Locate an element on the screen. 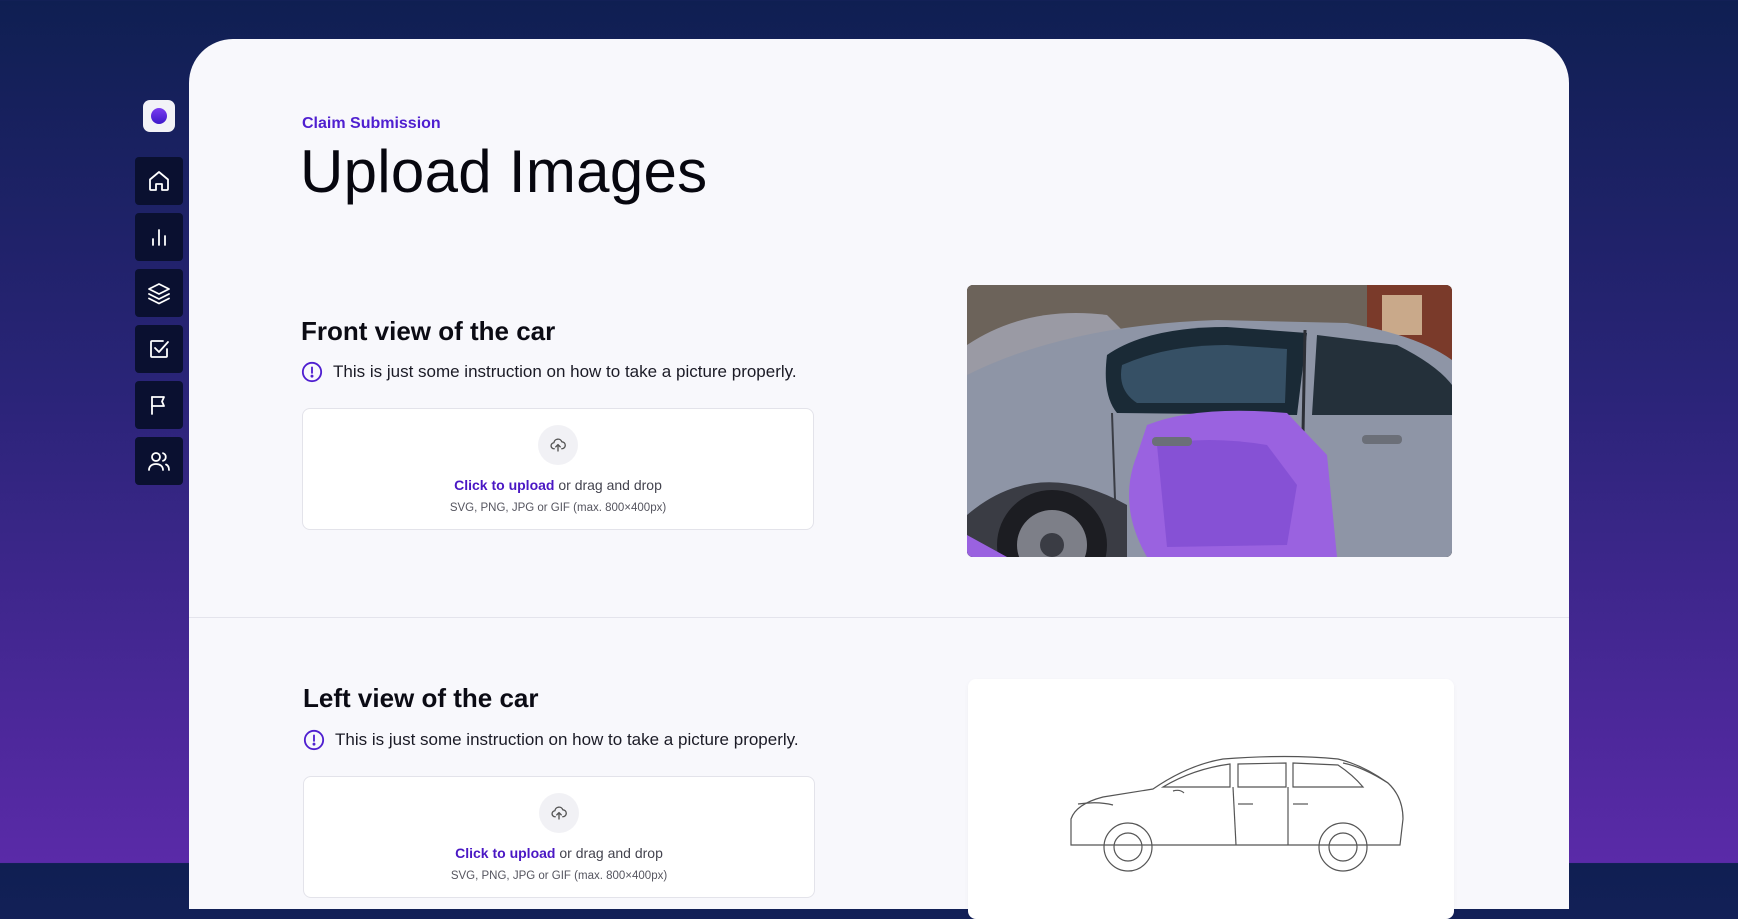  sidebar-item-tasks is located at coordinates (159, 349).